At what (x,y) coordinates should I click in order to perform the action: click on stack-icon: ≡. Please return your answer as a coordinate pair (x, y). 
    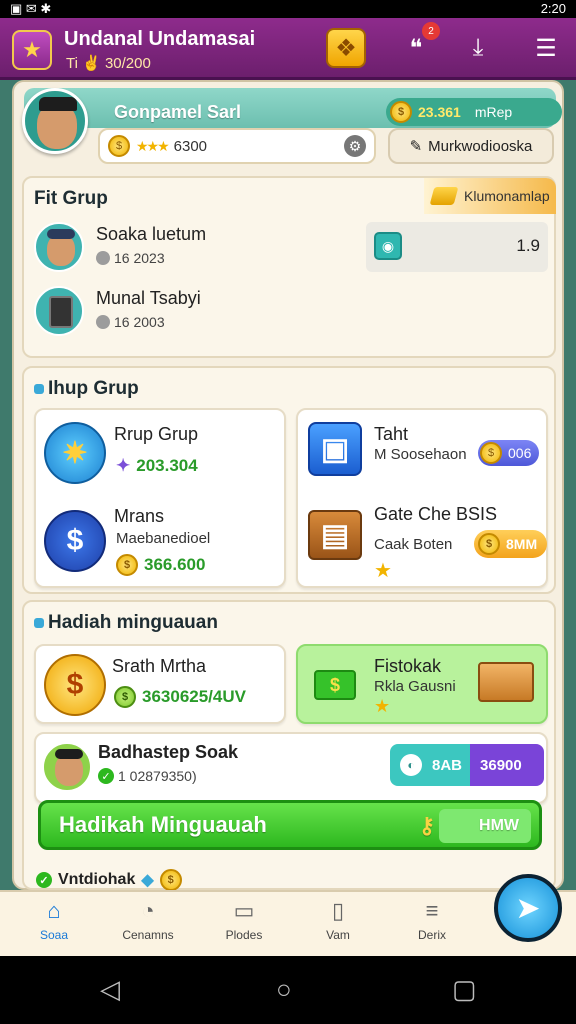
    Looking at the image, I should click on (432, 910).